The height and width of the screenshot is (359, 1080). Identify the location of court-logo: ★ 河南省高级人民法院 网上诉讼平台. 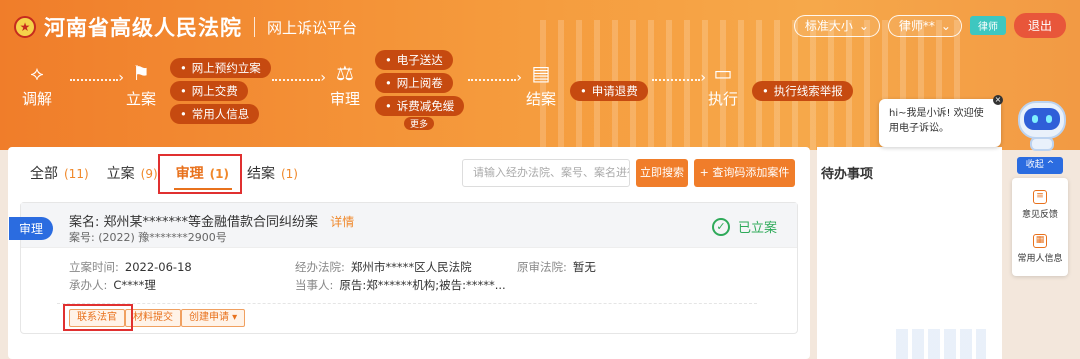
(185, 27).